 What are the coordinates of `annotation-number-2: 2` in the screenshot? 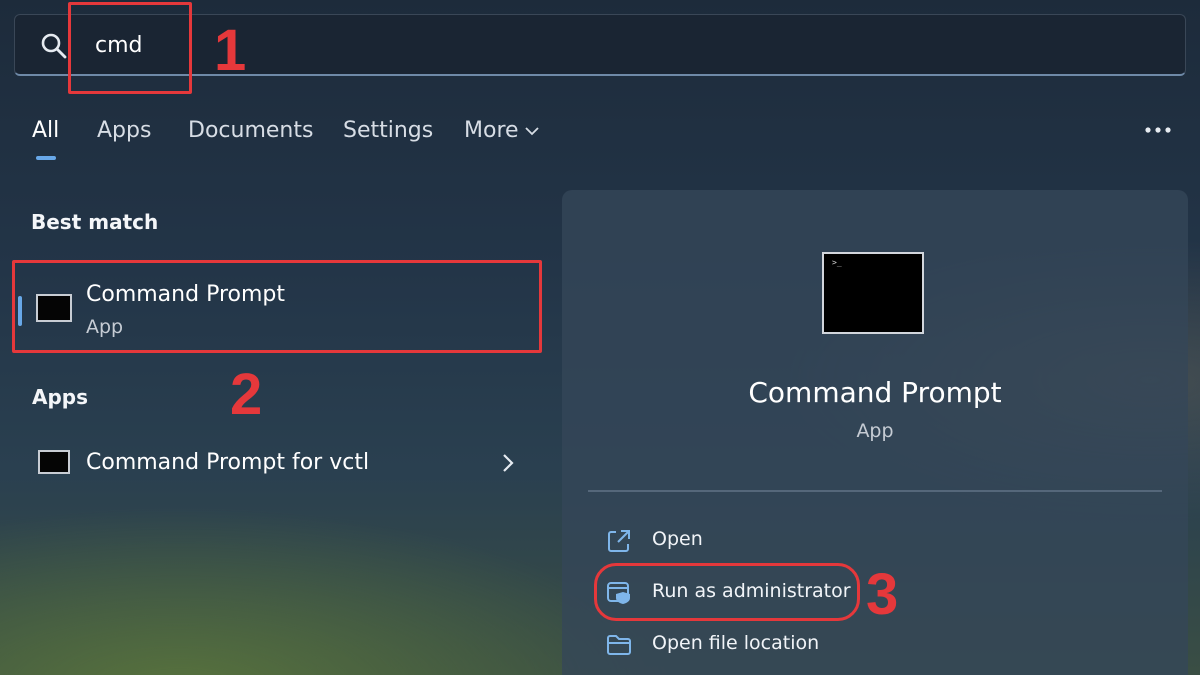 It's located at (246, 394).